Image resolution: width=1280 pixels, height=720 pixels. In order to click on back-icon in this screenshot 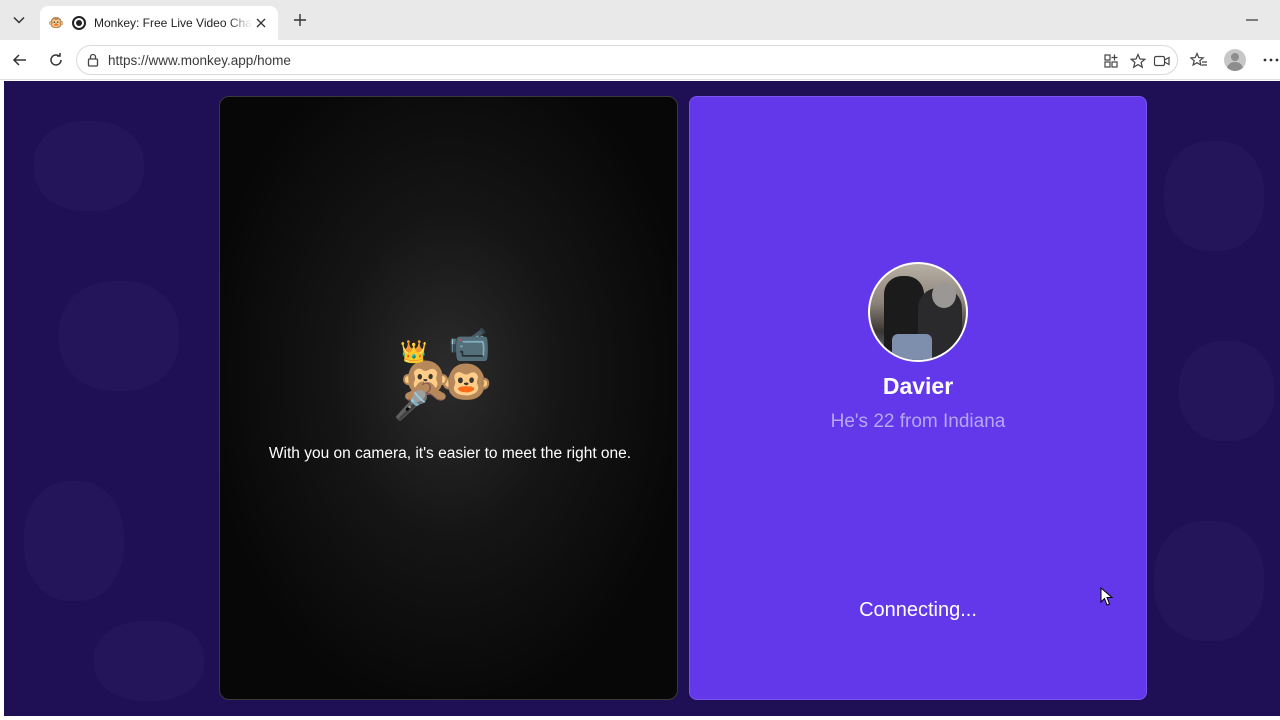, I will do `click(20, 60)`.